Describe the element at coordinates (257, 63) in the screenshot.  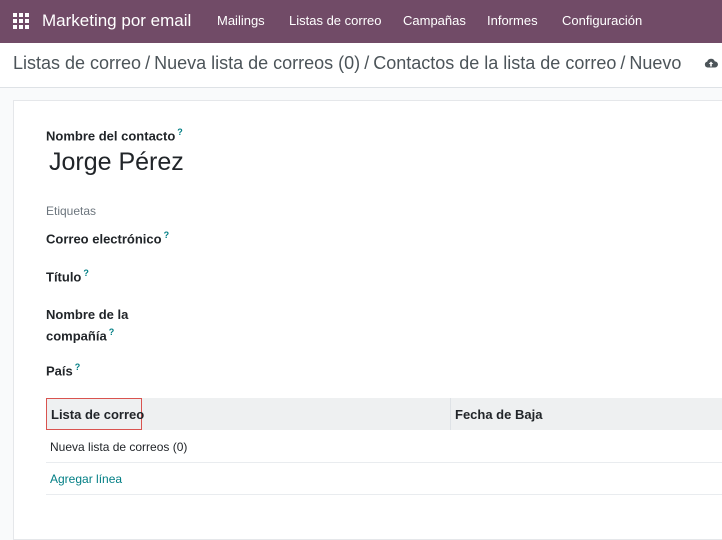
I see `breadcrumb-new-mailing-list: Nueva lista de correos (0)` at that location.